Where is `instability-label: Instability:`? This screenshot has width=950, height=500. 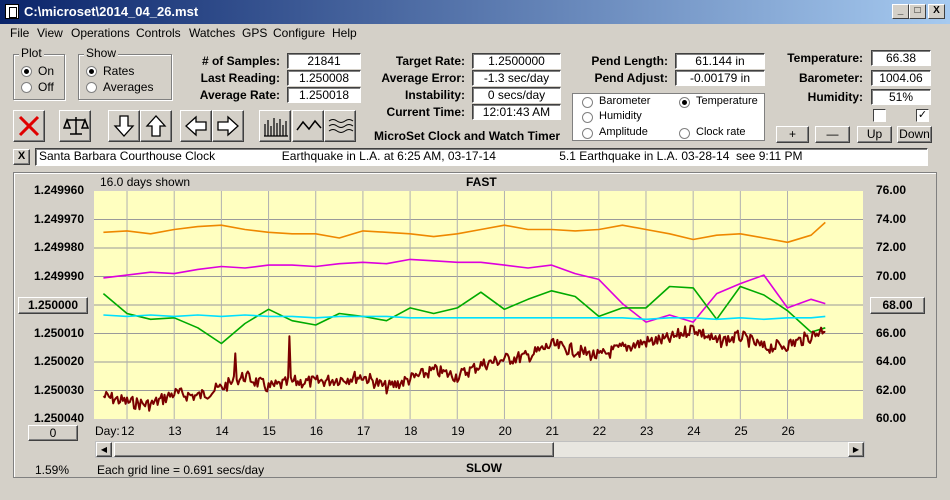
instability-label: Instability: is located at coordinates (434, 95).